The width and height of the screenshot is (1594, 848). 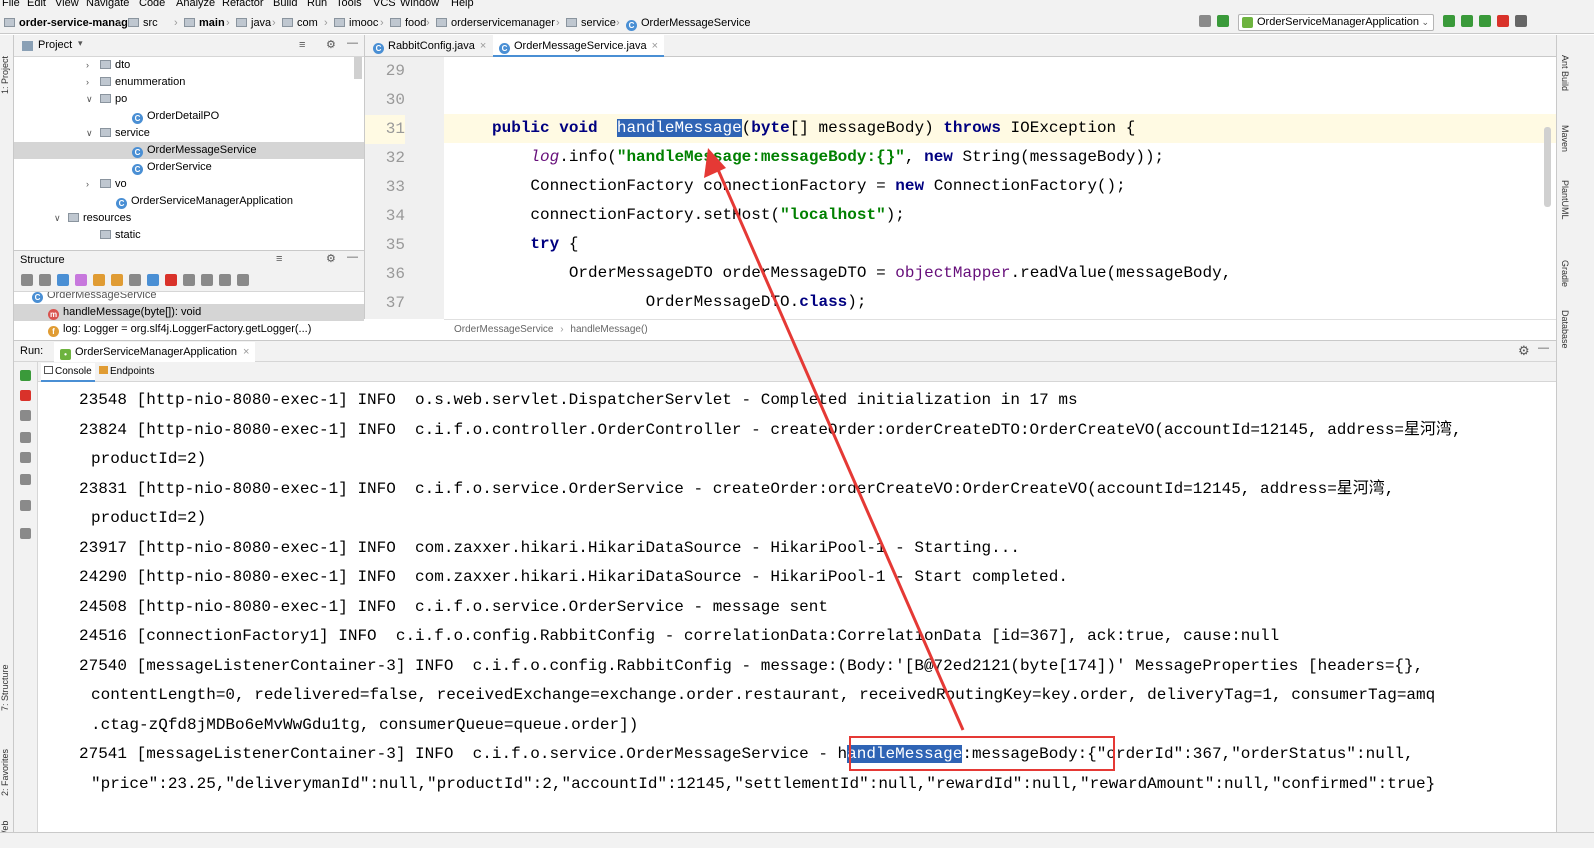 What do you see at coordinates (152, 5) in the screenshot?
I see `menu-item-code: Code` at bounding box center [152, 5].